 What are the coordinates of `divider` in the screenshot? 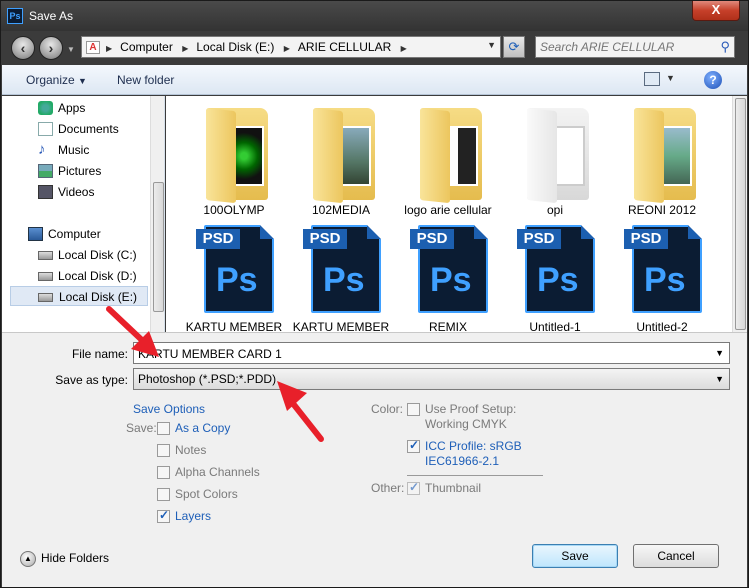 It's located at (475, 475).